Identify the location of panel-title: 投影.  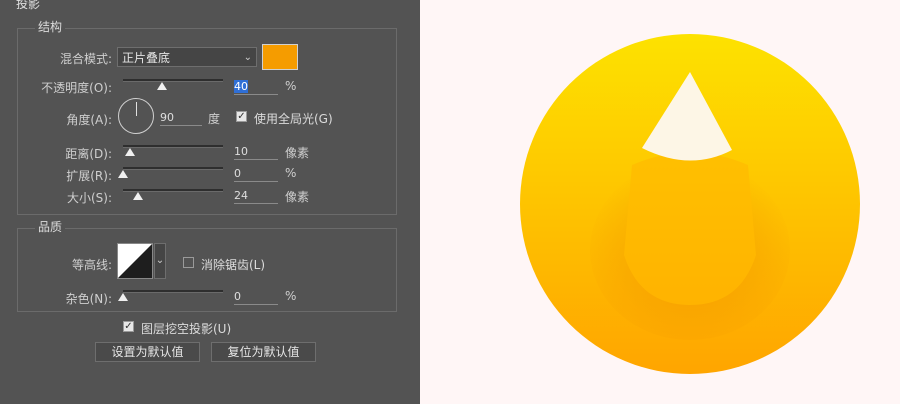
(28, 5).